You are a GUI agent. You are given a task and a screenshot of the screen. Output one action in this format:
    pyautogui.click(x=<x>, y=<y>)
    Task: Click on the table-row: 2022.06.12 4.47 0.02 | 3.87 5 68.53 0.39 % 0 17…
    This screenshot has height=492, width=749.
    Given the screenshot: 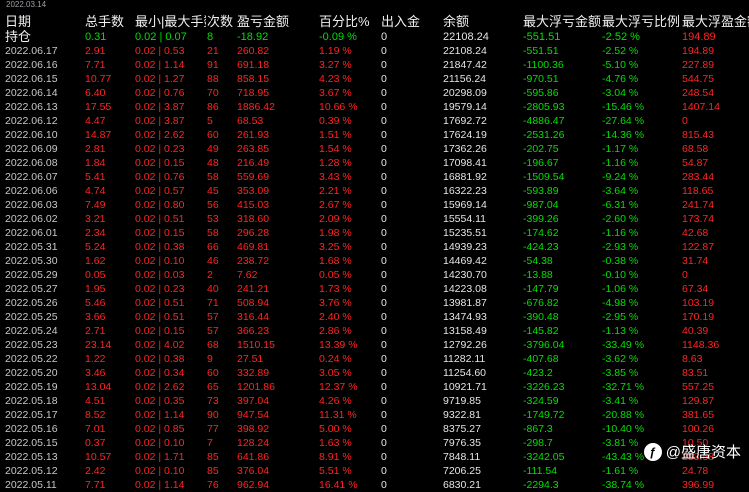 What is the action you would take?
    pyautogui.click(x=376, y=121)
    